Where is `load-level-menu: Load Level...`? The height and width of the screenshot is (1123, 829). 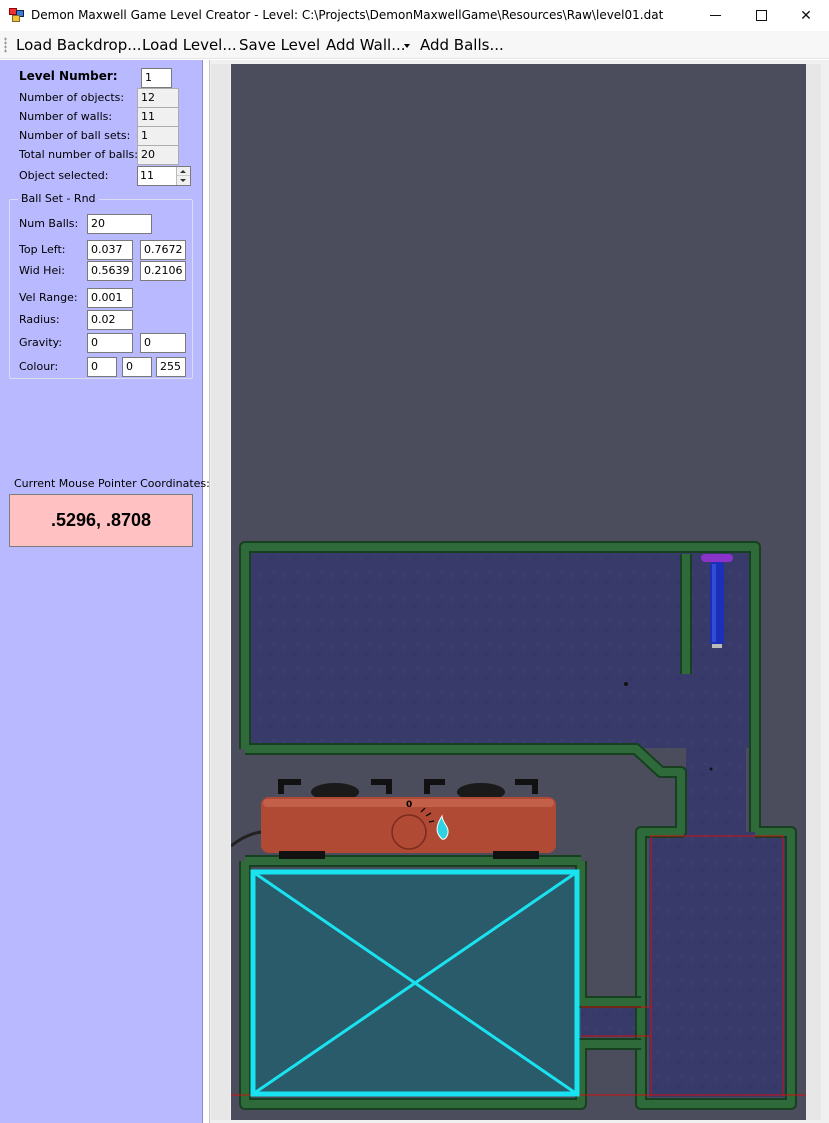
load-level-menu: Load Level... is located at coordinates (189, 45).